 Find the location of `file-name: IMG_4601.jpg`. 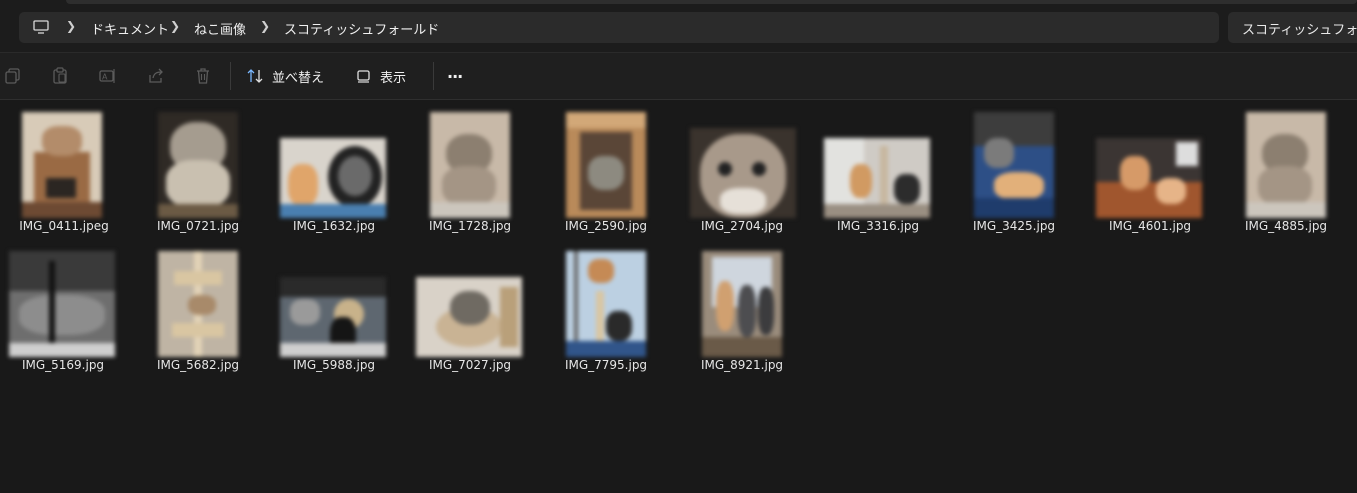

file-name: IMG_4601.jpg is located at coordinates (1150, 226).